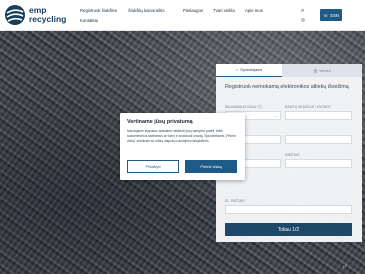 The height and width of the screenshot is (274, 365). What do you see at coordinates (303, 20) in the screenshot?
I see `language-icon: ◎` at bounding box center [303, 20].